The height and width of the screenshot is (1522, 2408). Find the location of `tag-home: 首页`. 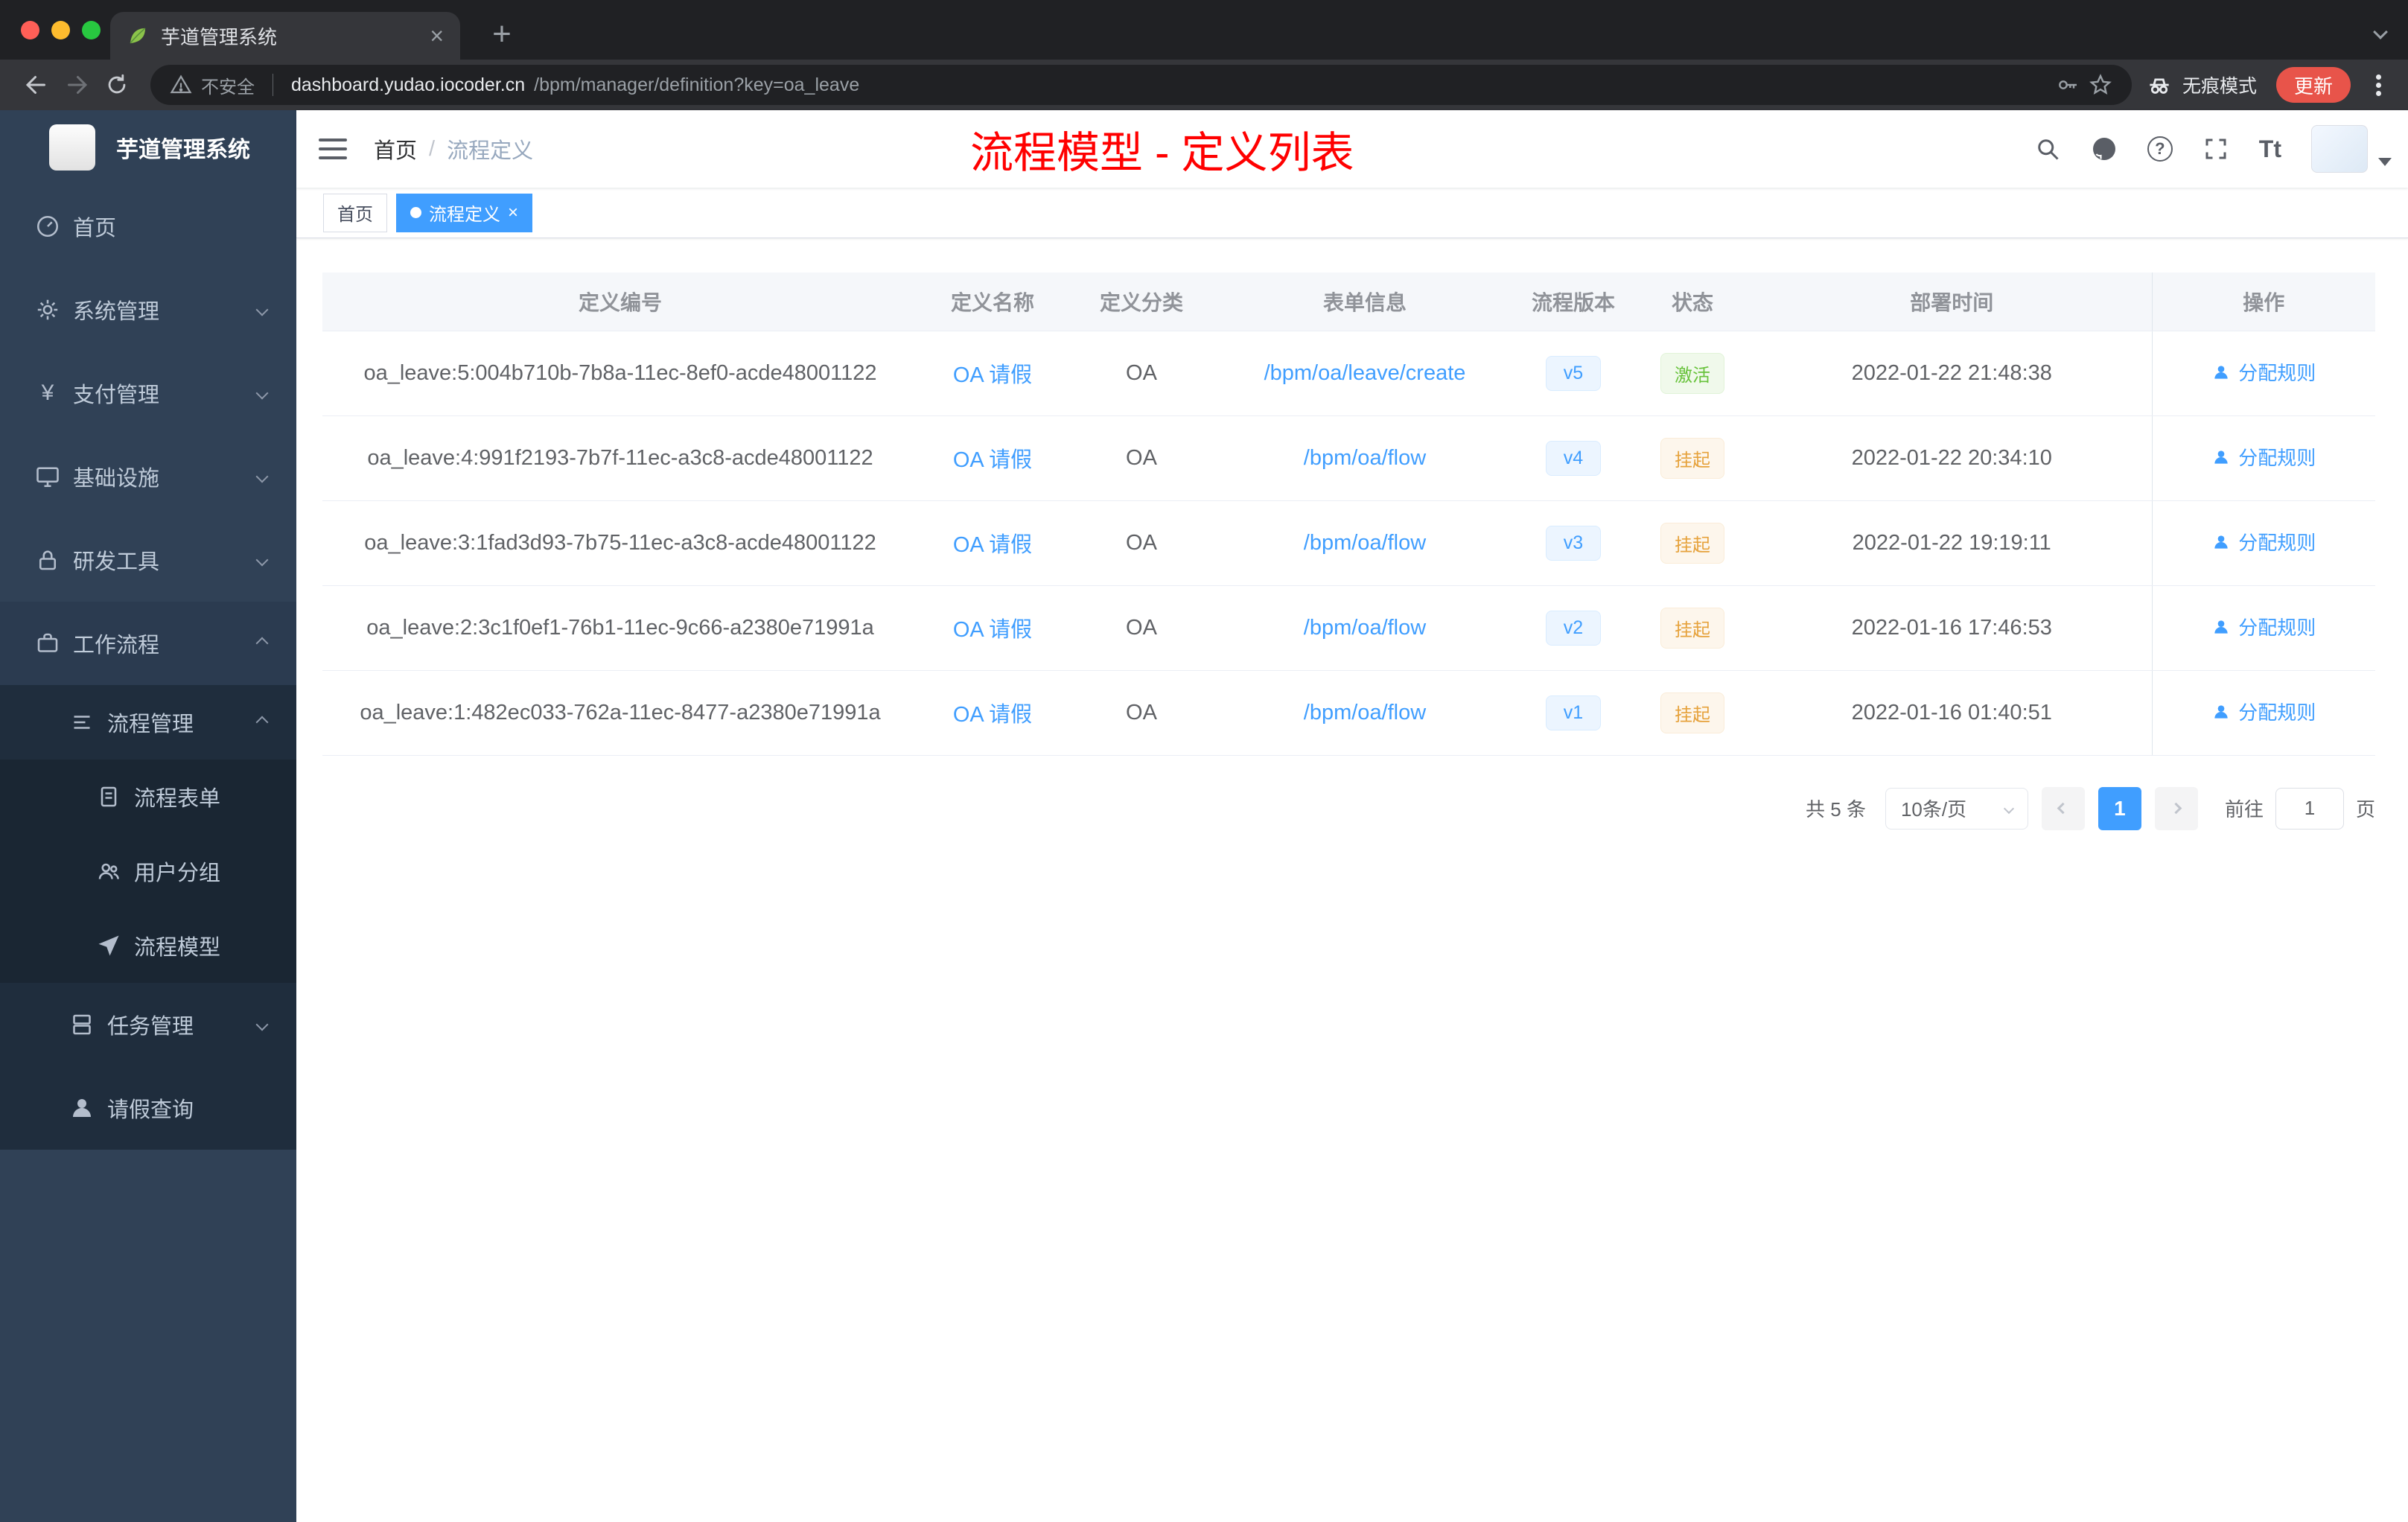

tag-home: 首页 is located at coordinates (355, 212).